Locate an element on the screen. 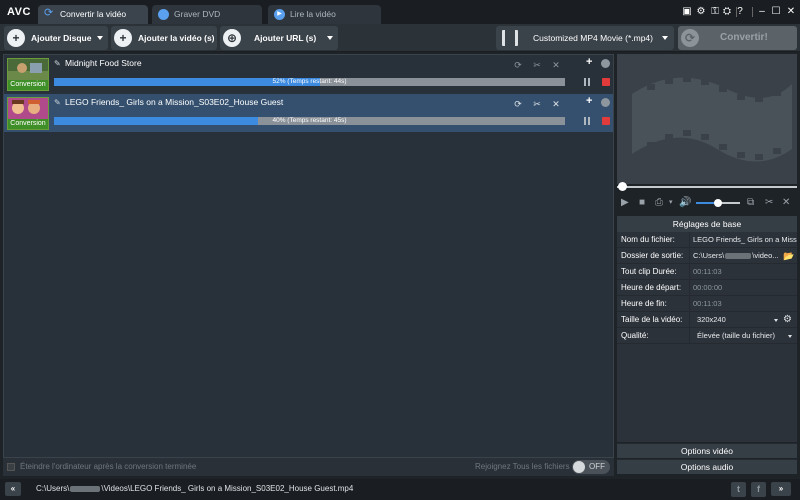 This screenshot has height=500, width=800. close-icon: ✕ is located at coordinates (791, 12).